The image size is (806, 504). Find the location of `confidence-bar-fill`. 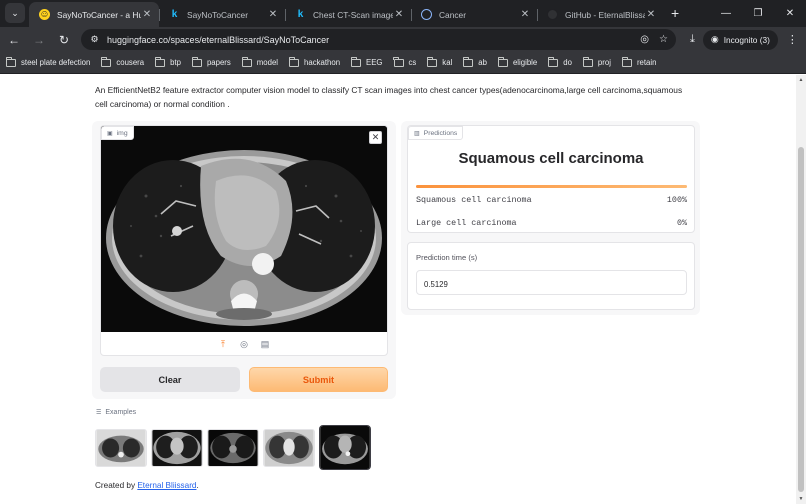

confidence-bar-fill is located at coordinates (551, 186).